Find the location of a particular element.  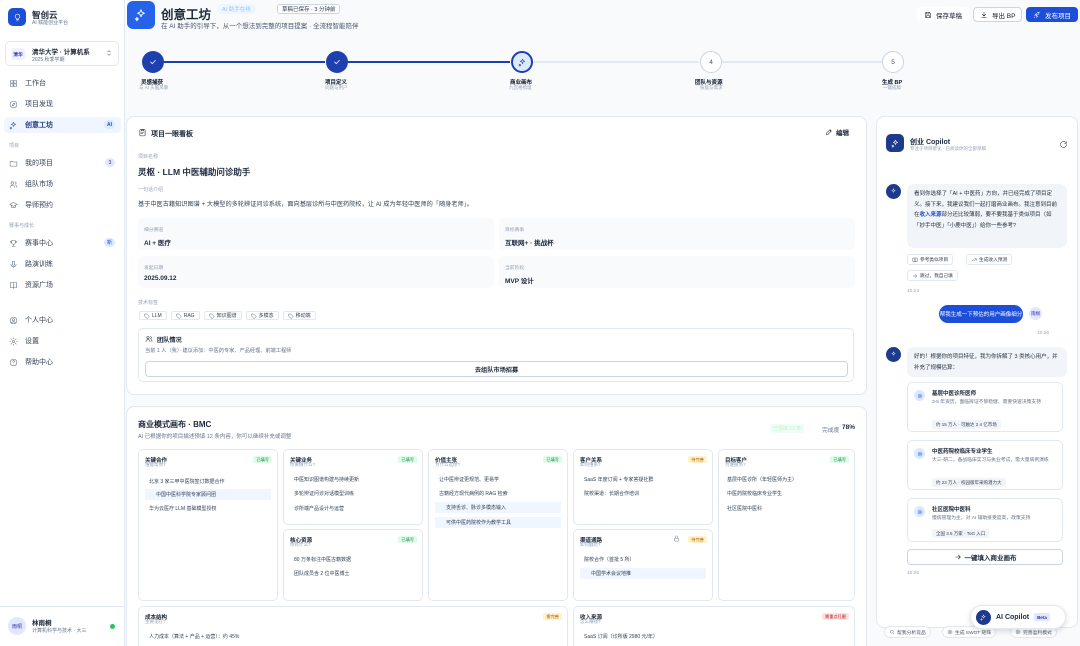

bmc-item: 中国中医科学院专家顾问团 is located at coordinates (208, 494).